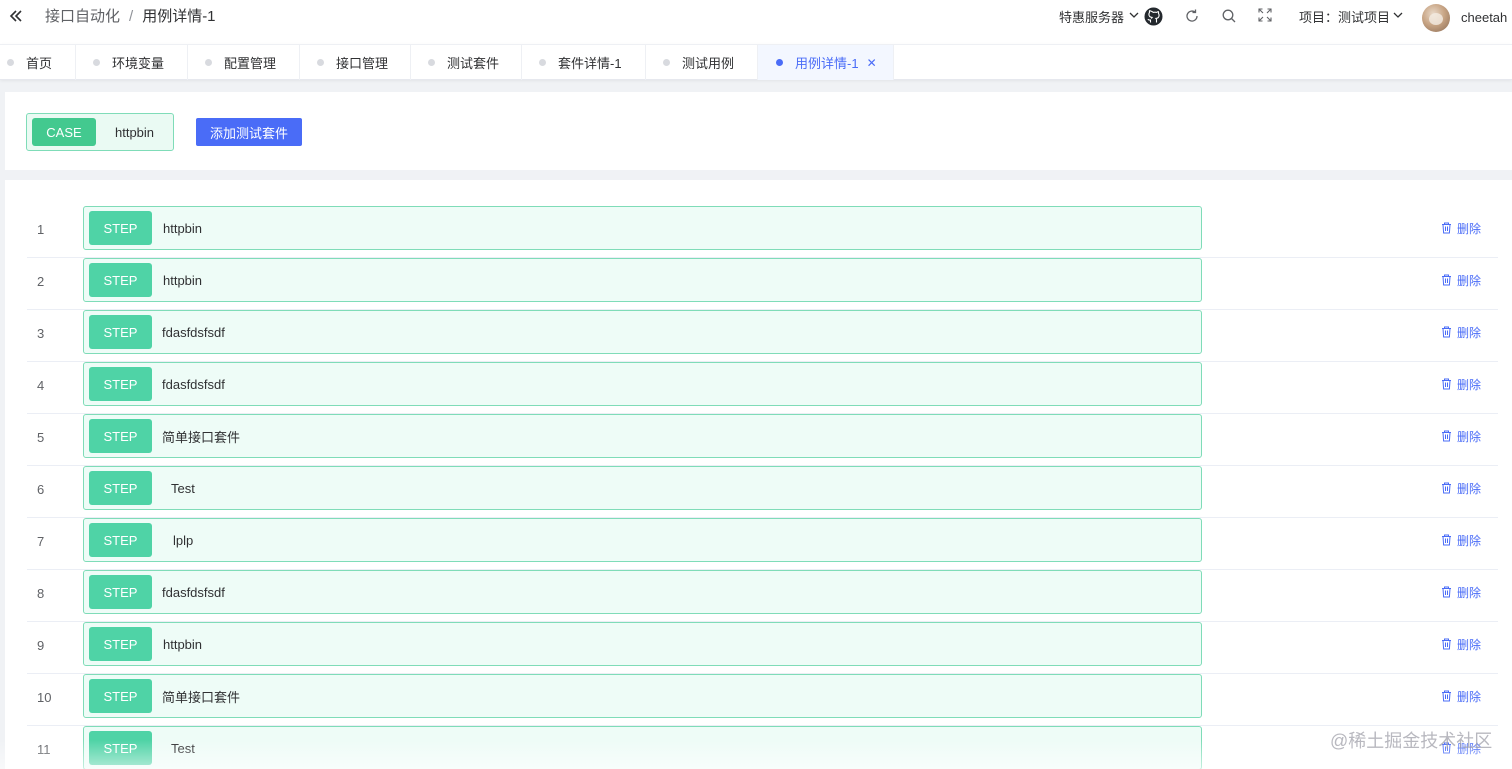  I want to click on step-row: 3 STEP fdasfdsfsdf 删除, so click(762, 336).